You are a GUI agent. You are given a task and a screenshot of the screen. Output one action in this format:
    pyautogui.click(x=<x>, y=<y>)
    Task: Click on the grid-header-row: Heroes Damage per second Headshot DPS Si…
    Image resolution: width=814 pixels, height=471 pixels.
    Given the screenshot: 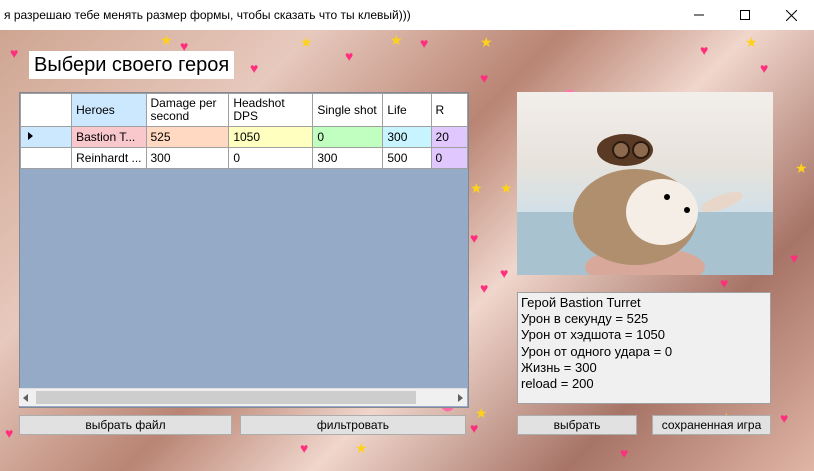 What is the action you would take?
    pyautogui.click(x=244, y=110)
    